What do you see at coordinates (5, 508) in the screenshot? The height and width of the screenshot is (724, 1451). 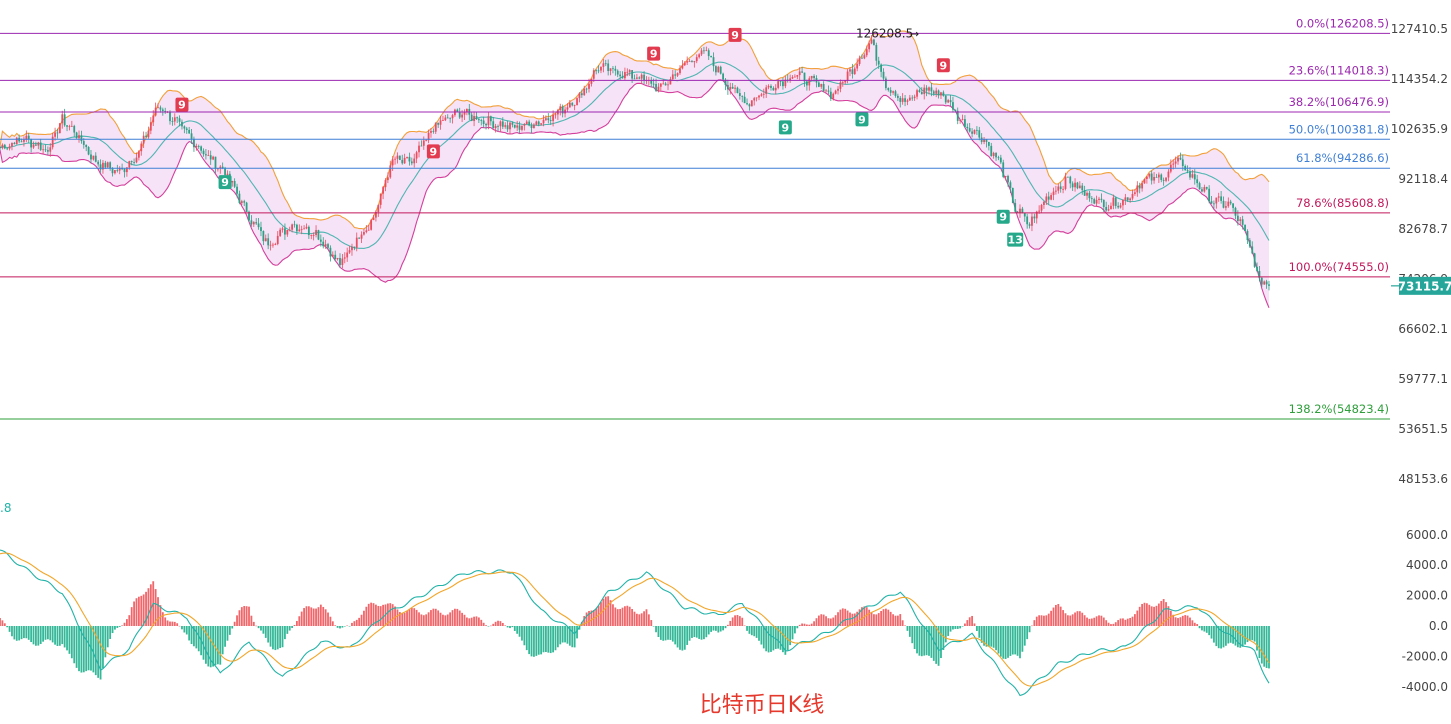 I see `macd-value-fragment: .8` at bounding box center [5, 508].